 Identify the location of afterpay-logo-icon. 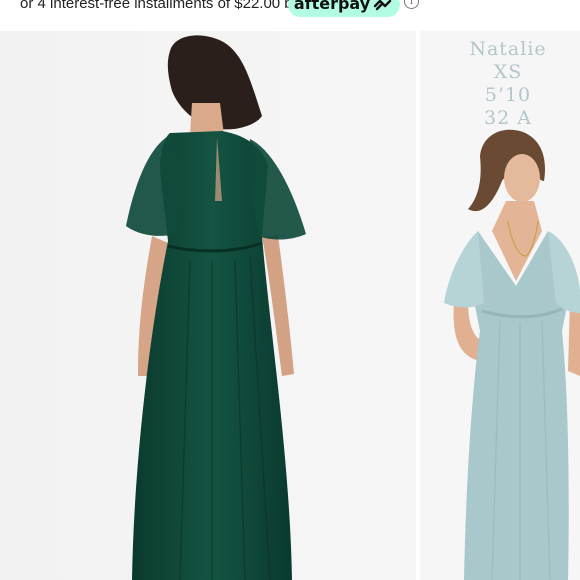
(382, 5).